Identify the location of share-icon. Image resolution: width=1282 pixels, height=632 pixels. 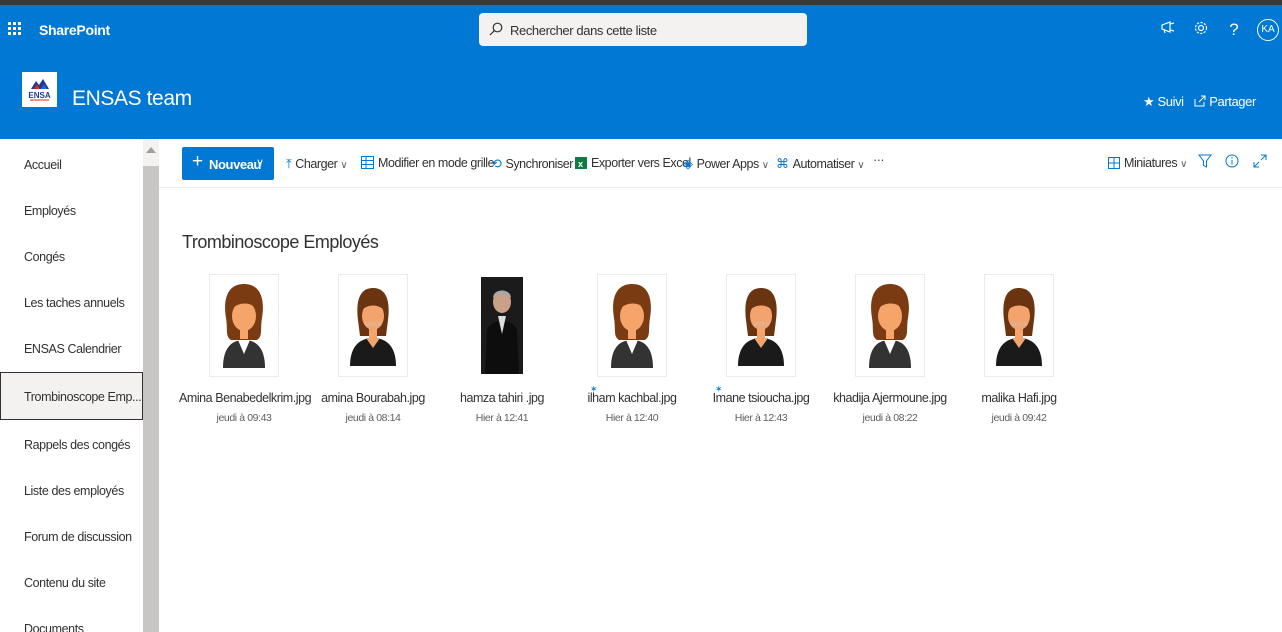
(1200, 101).